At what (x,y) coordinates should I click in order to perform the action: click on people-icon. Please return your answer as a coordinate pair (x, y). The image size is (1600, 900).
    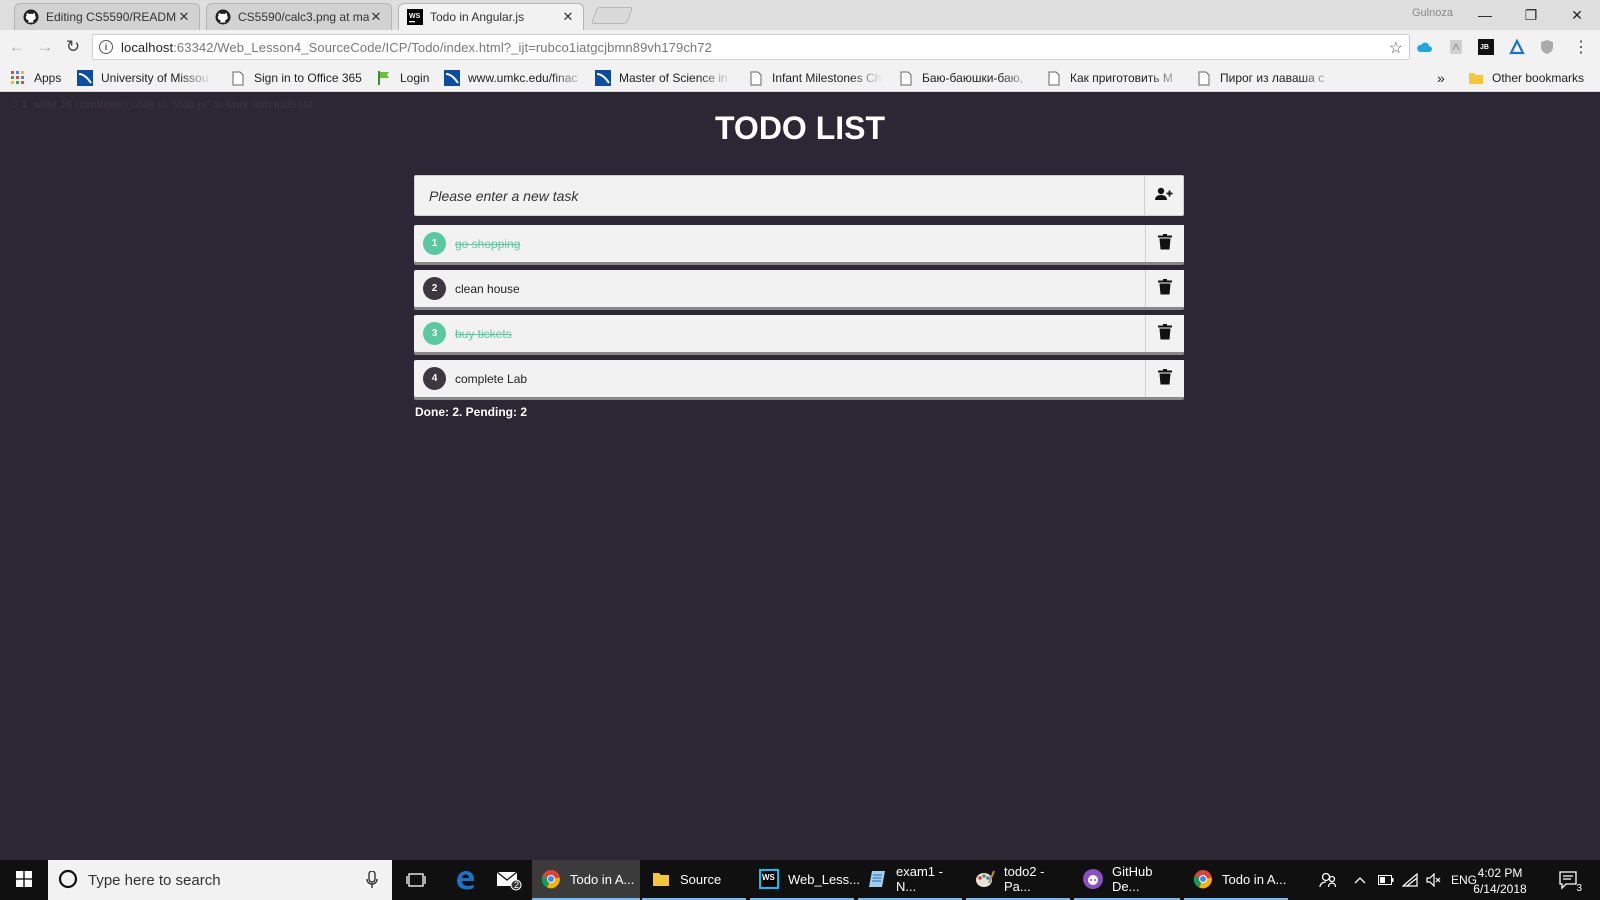
    Looking at the image, I should click on (1328, 880).